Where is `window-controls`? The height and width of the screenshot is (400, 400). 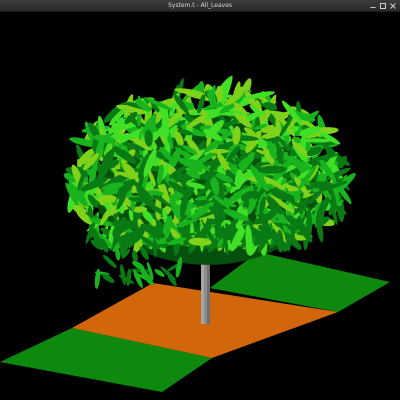
window-controls is located at coordinates (383, 6).